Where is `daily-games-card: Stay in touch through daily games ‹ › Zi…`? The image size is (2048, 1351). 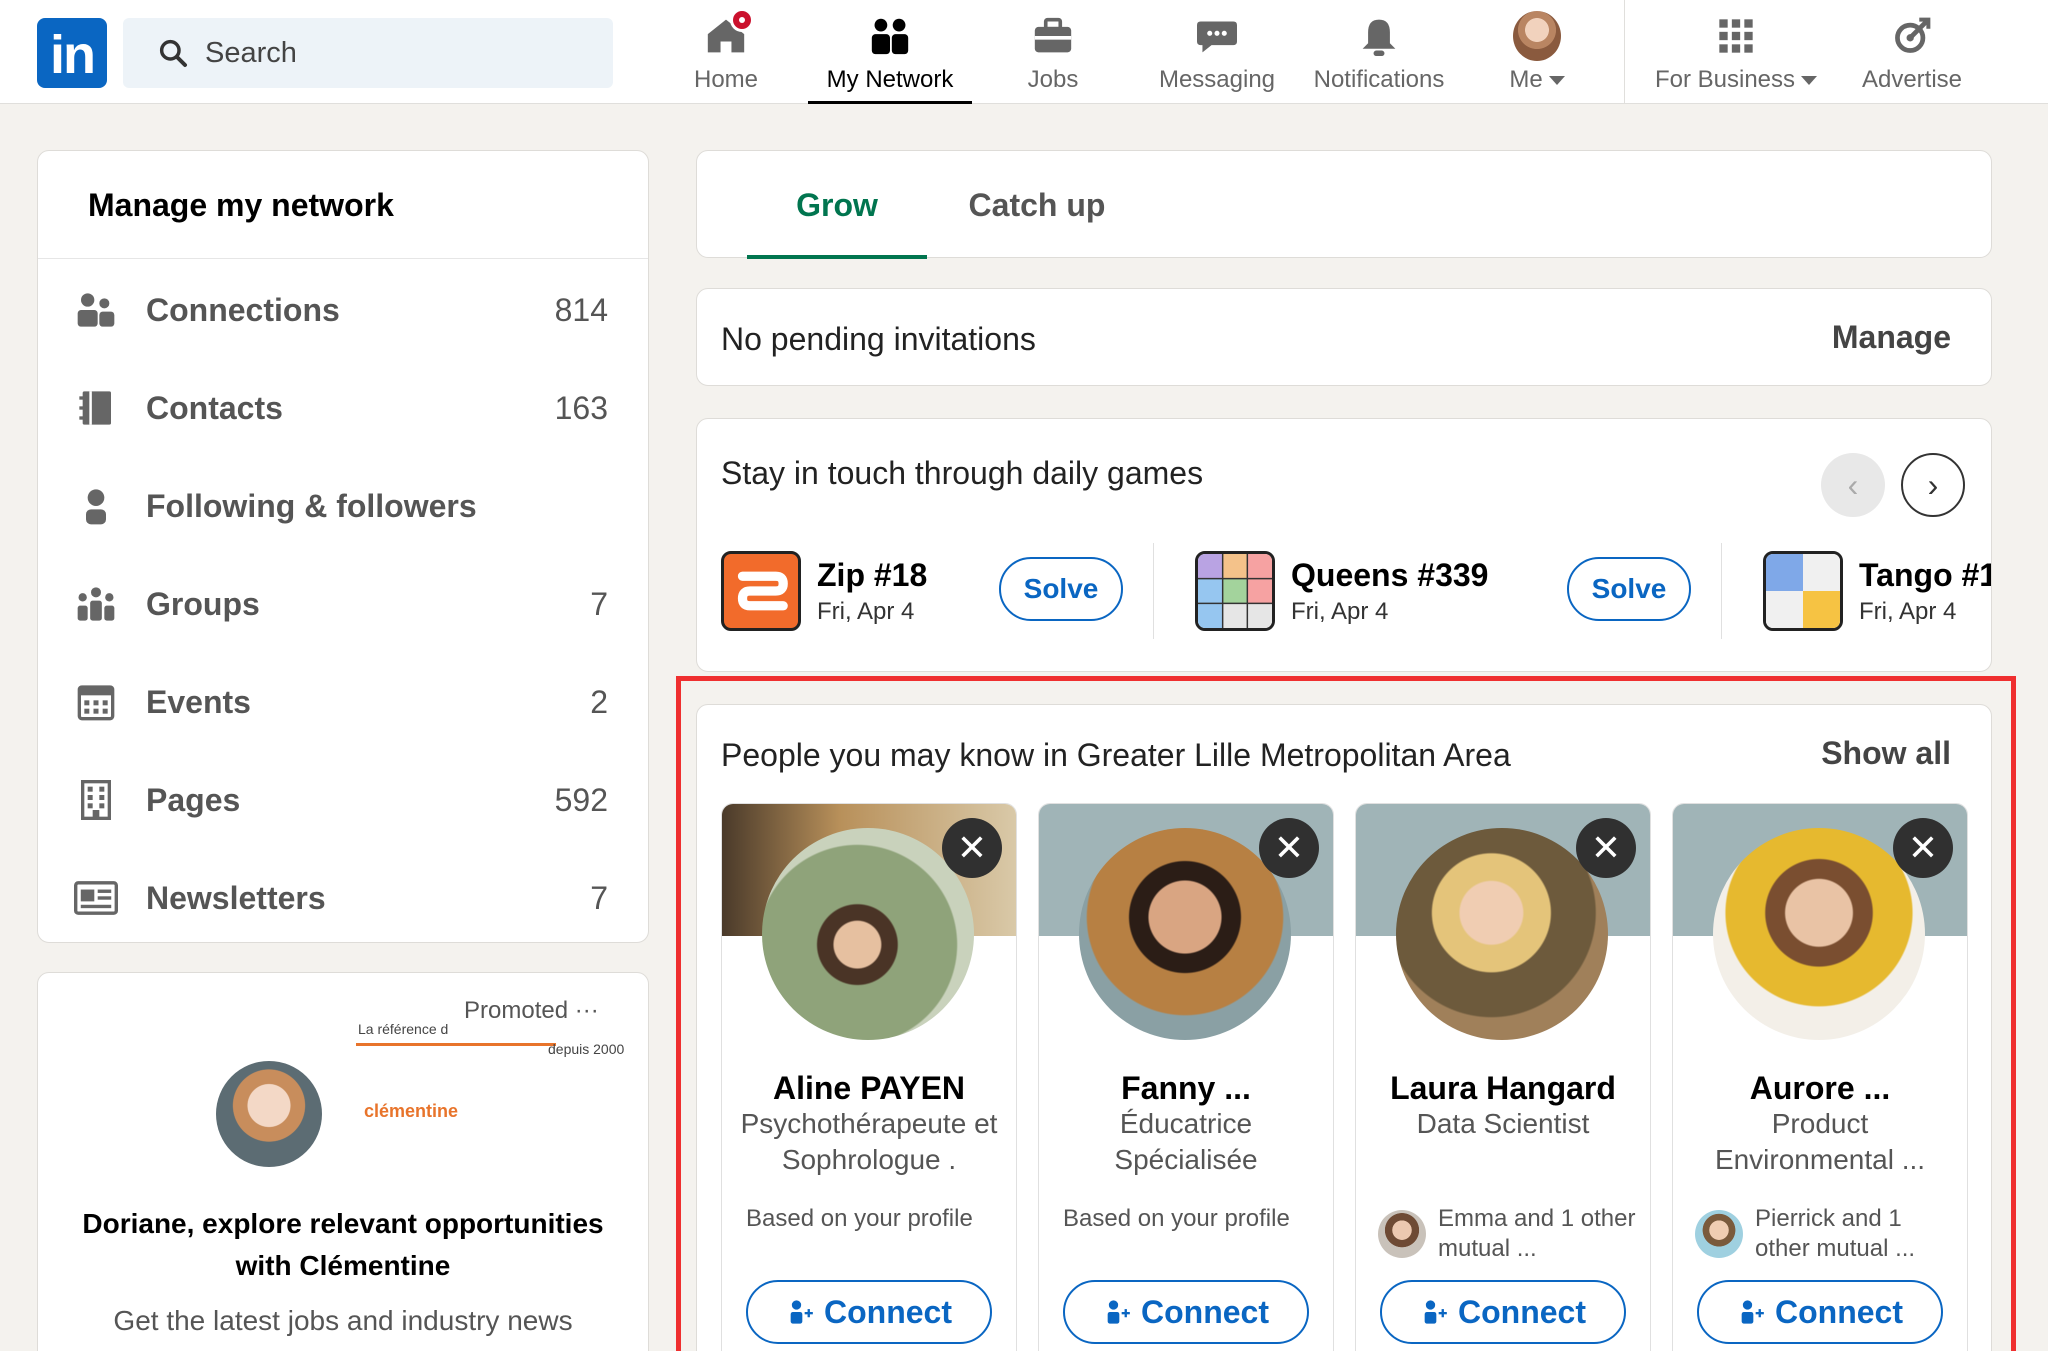 daily-games-card: Stay in touch through daily games ‹ › Zi… is located at coordinates (1344, 545).